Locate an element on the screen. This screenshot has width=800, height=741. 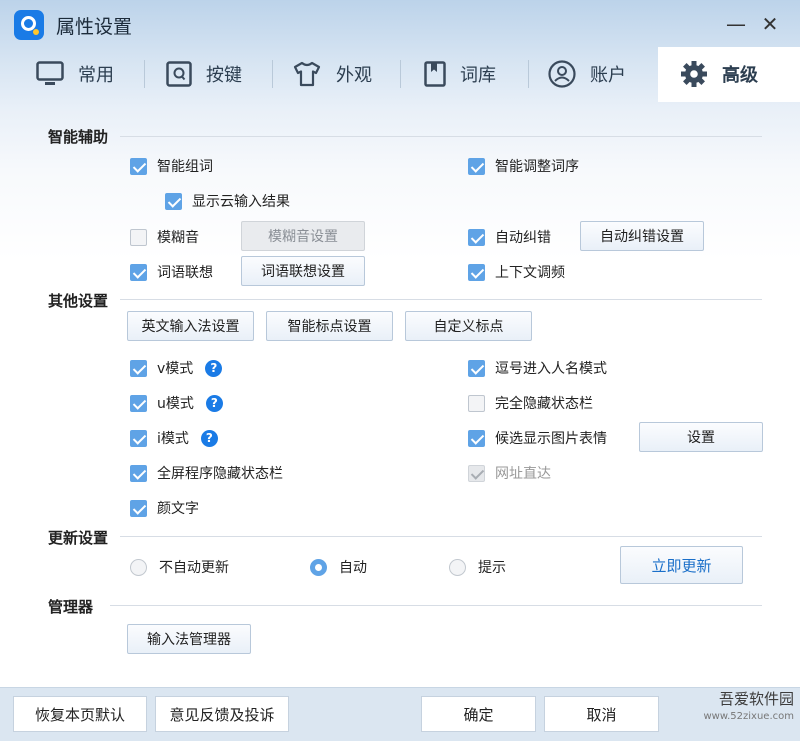
checkbox-label: 智能调整词序 is located at coordinates (537, 167).